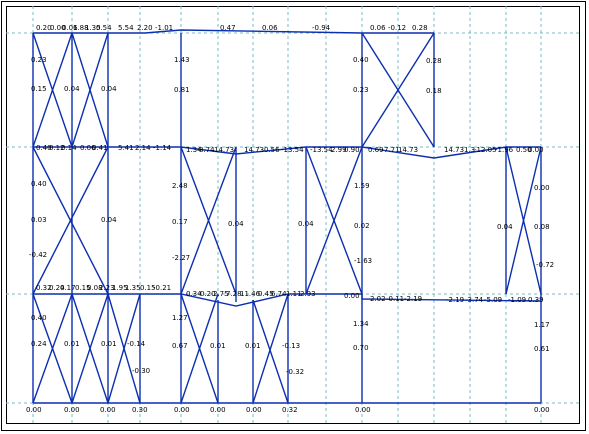 The height and width of the screenshot is (434, 589). I want to click on force-label: 2.93, so click(308, 294).